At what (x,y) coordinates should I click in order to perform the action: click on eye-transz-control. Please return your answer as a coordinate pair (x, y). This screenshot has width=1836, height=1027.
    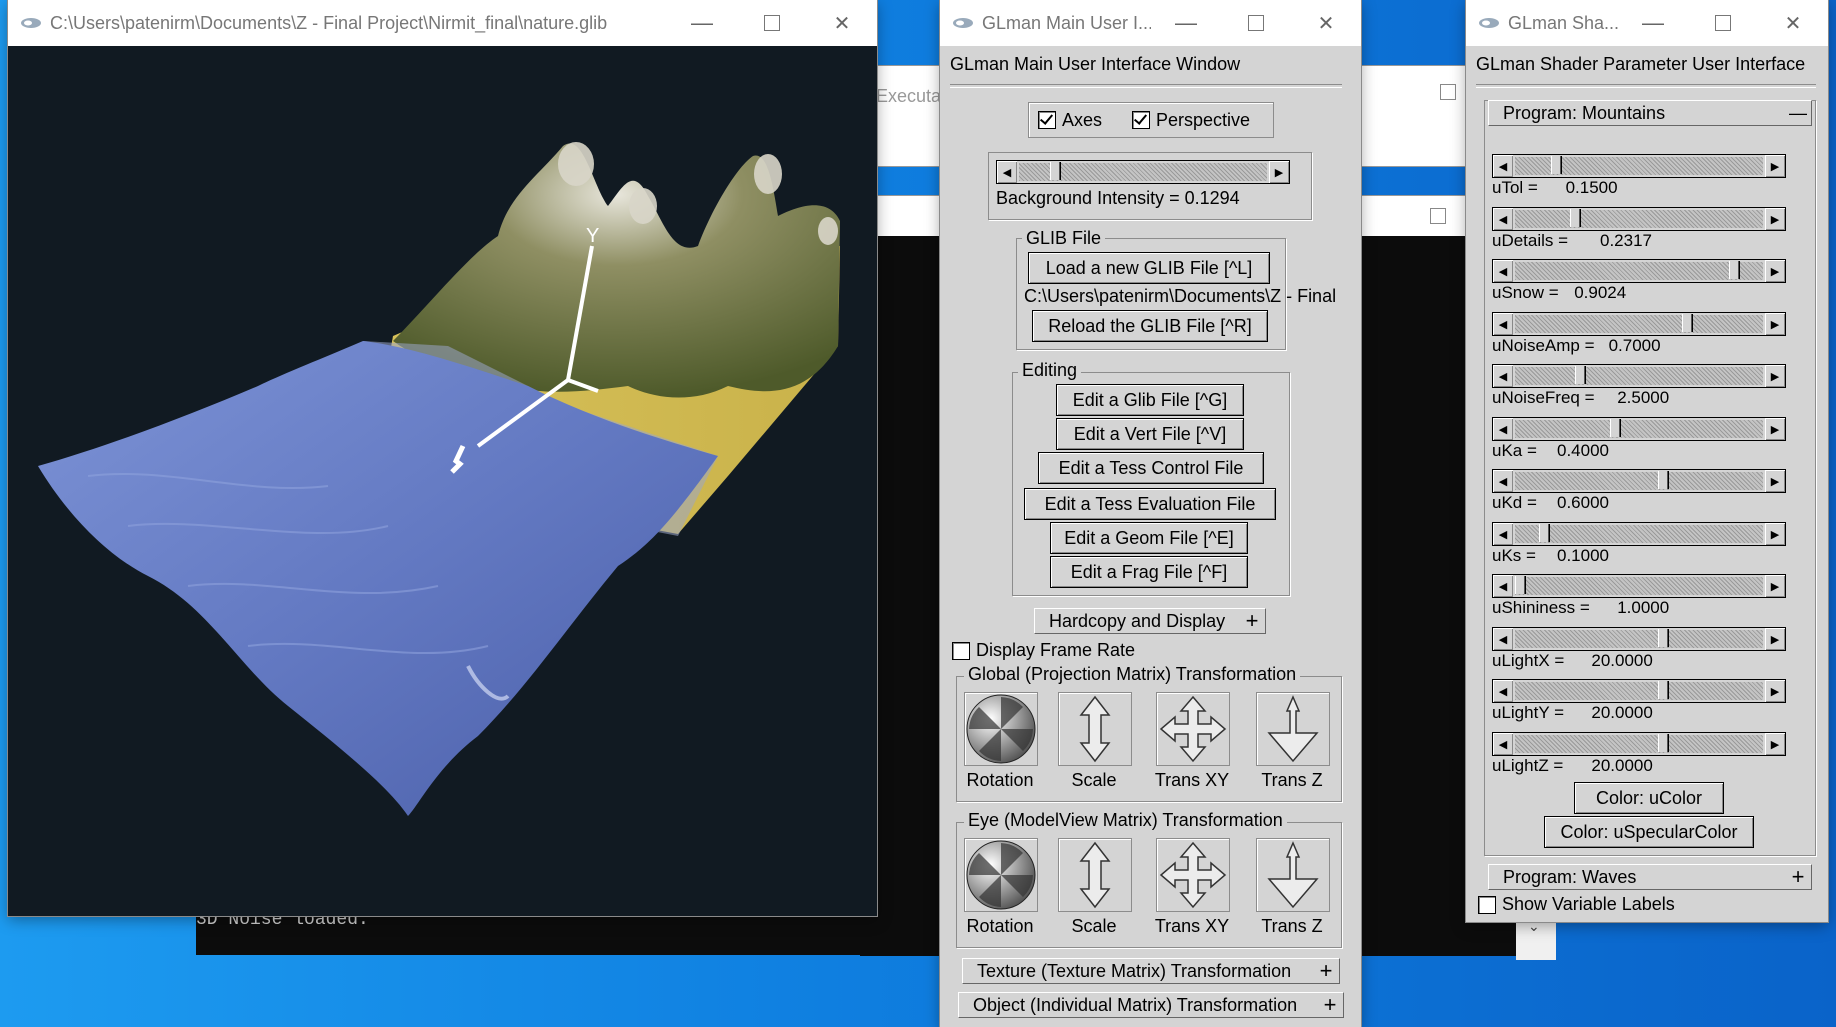
    Looking at the image, I should click on (1293, 875).